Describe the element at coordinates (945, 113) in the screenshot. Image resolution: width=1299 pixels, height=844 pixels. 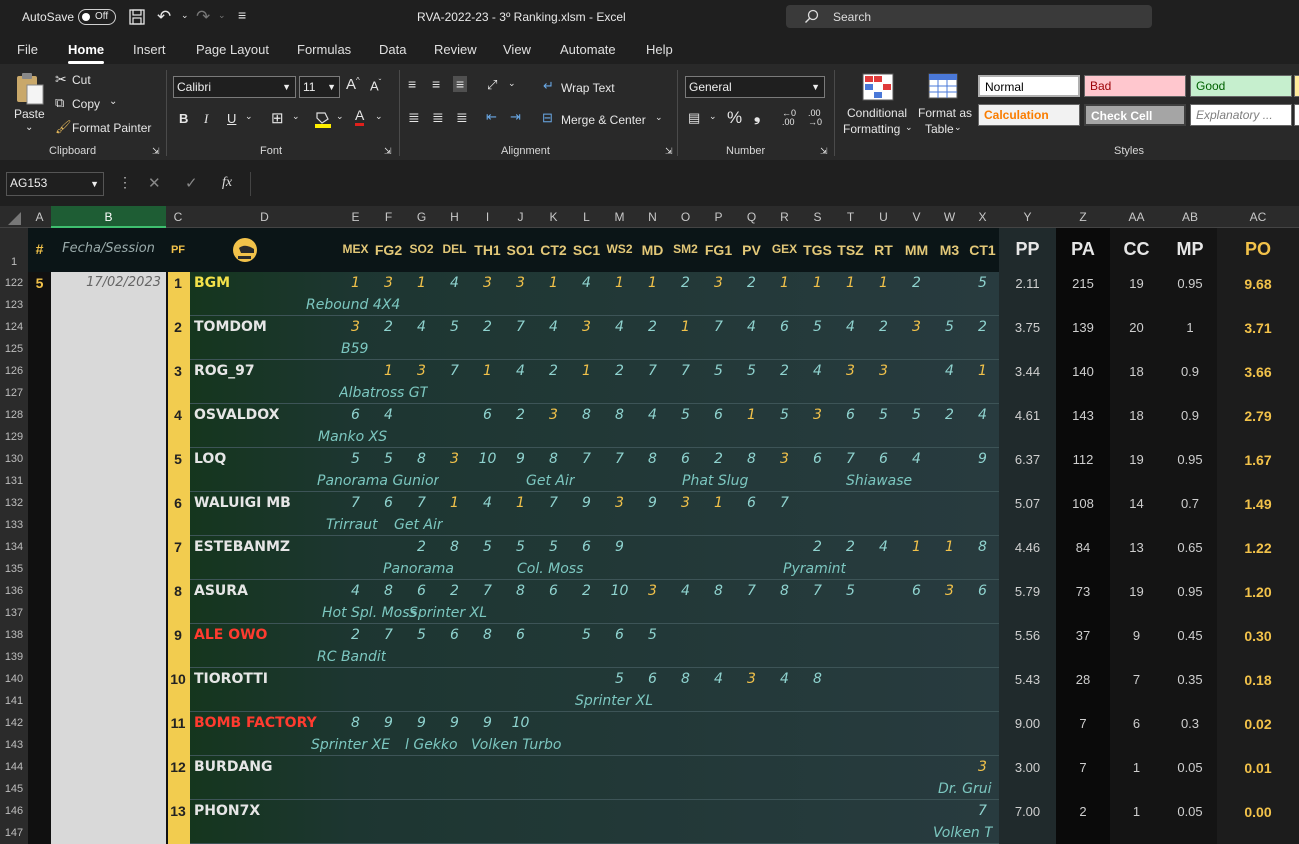
I see `format-as-table-label-1: Format as` at that location.